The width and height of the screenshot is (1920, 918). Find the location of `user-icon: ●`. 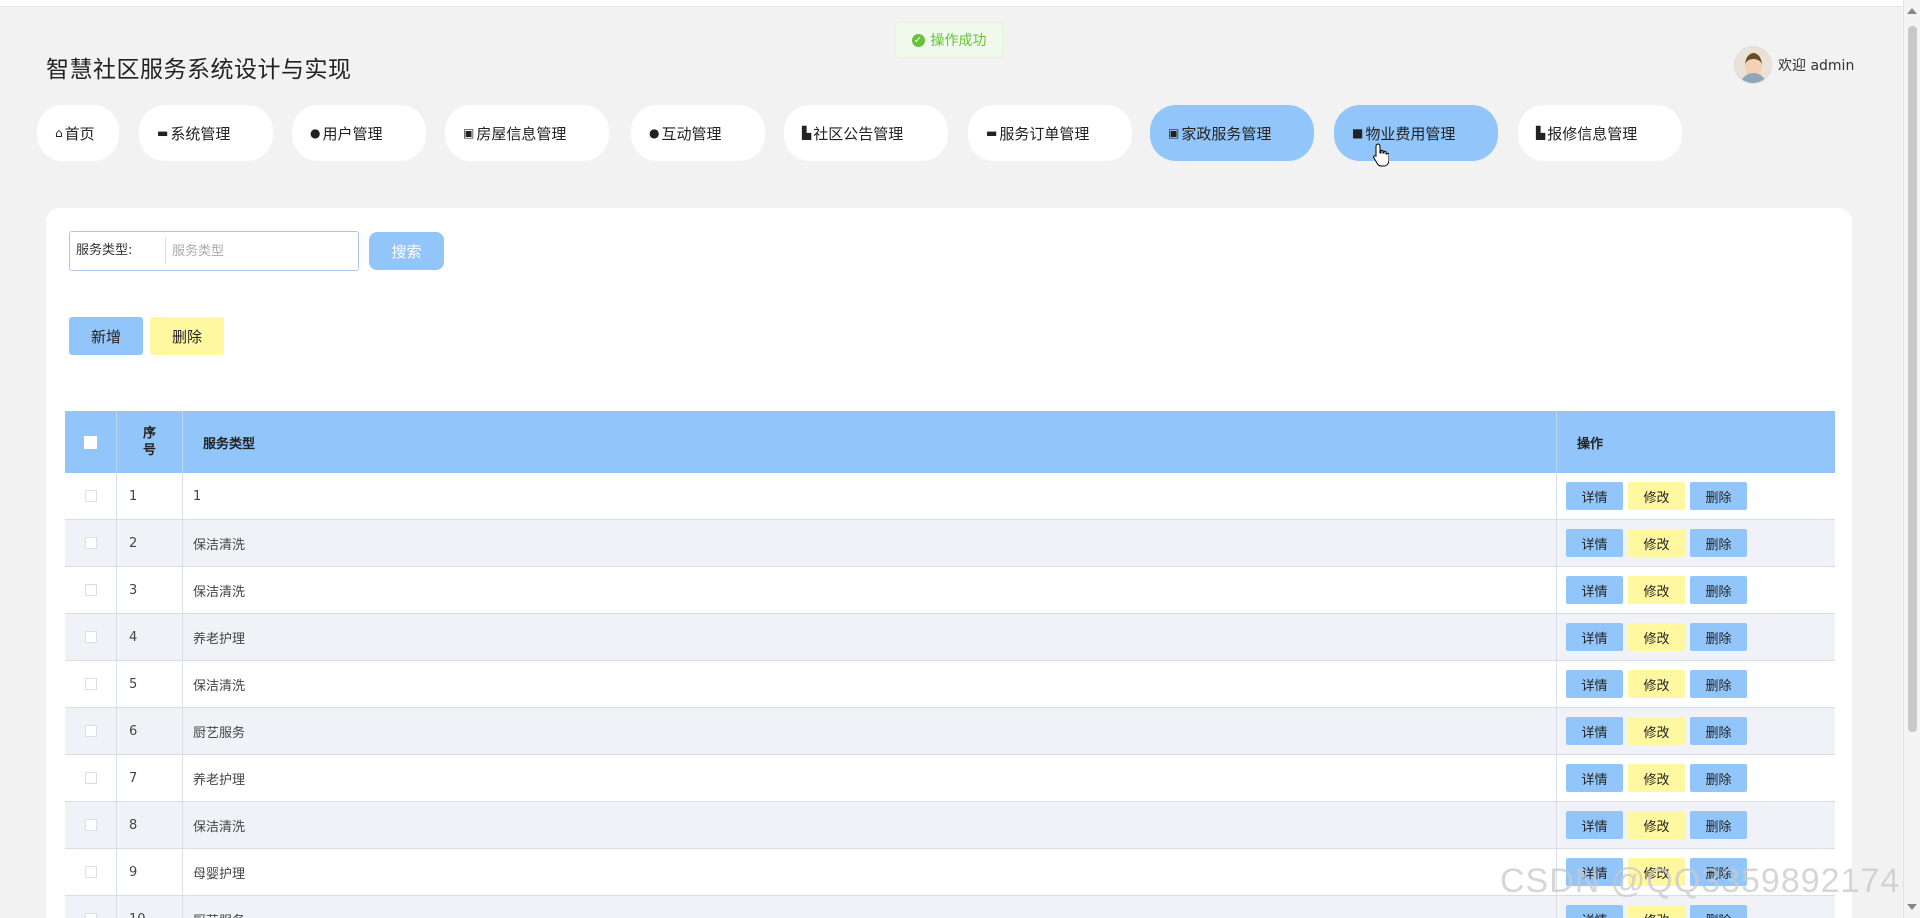

user-icon: ● is located at coordinates (315, 133).